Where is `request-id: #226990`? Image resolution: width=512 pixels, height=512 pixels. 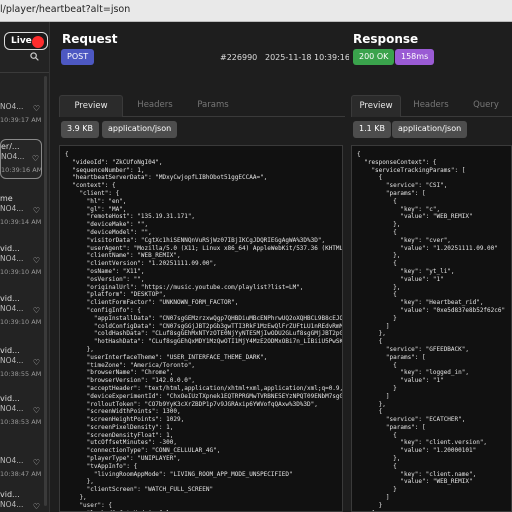 request-id: #226990 is located at coordinates (239, 57).